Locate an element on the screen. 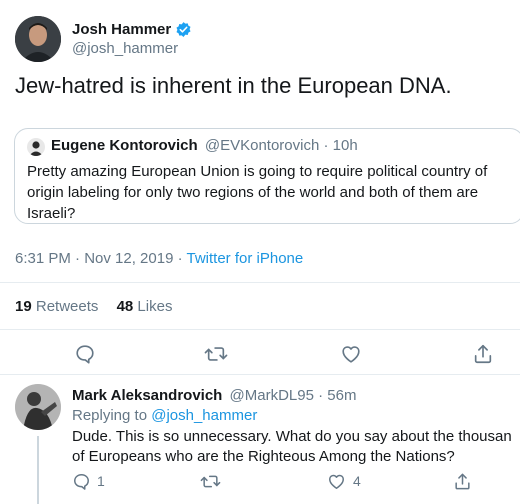 The width and height of the screenshot is (520, 504). quoted-author-handle: @EVKontorovich · 10h is located at coordinates (281, 145).